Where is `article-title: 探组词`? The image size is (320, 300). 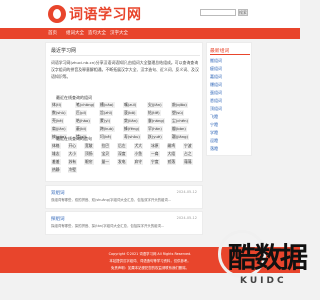
article-title: 探组词 is located at coordinates (58, 219).